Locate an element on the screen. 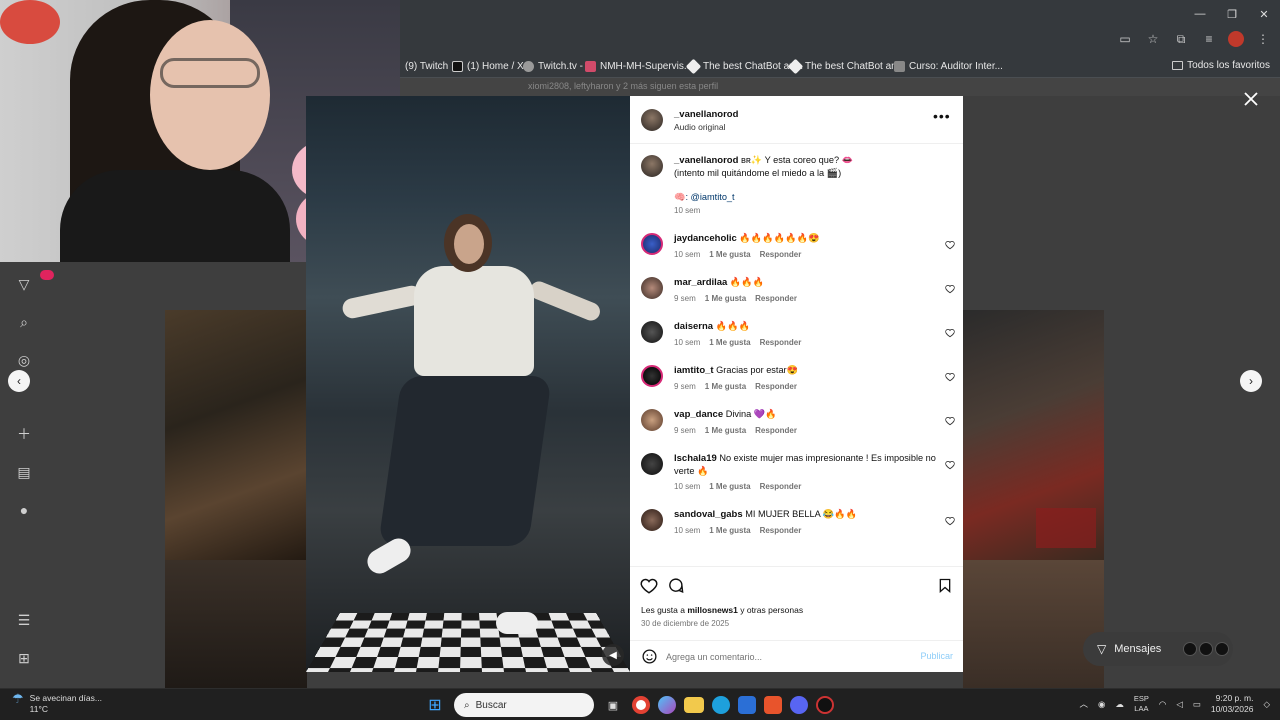 The image size is (1280, 720). start-icon: ⊞ is located at coordinates (435, 705).